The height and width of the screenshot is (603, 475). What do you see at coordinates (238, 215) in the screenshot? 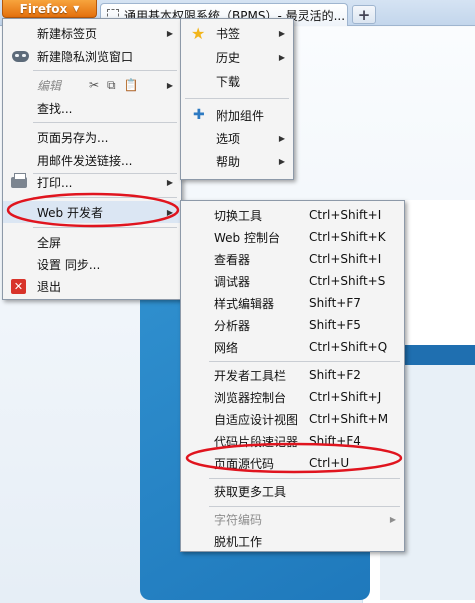
I see `menu-label: 切换工具` at bounding box center [238, 215].